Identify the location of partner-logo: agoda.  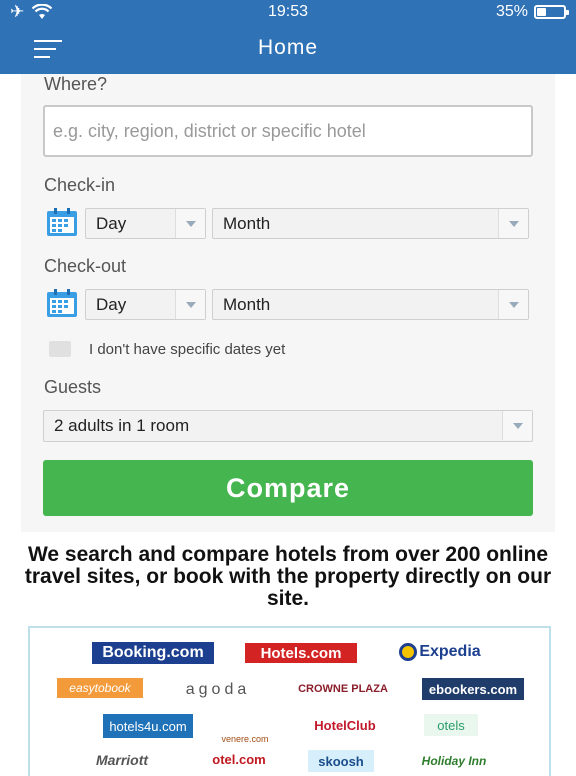
(218, 689).